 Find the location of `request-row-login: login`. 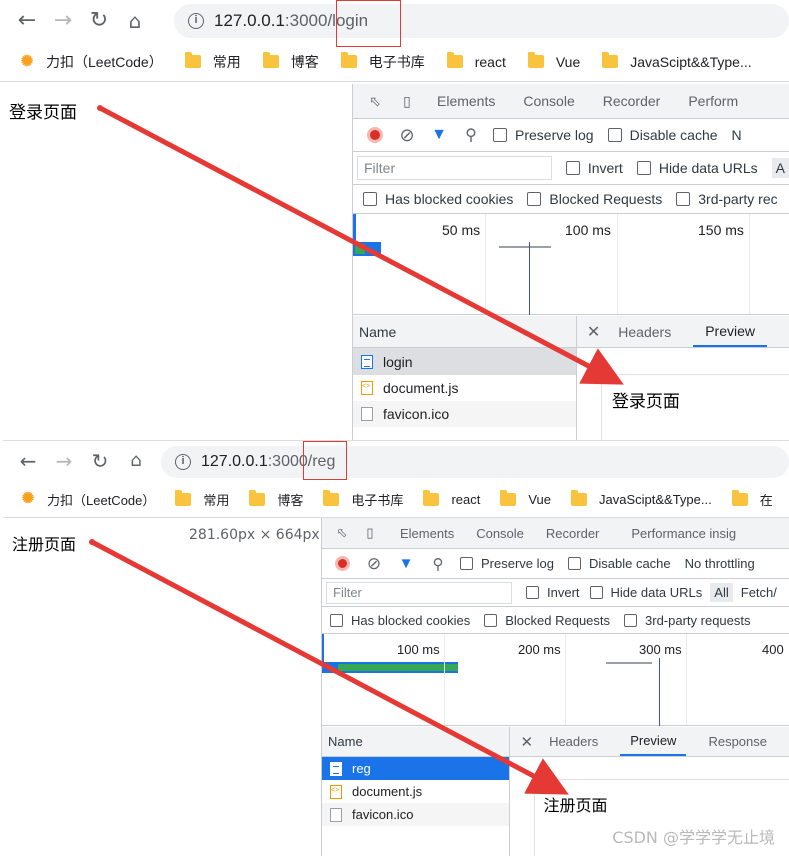

request-row-login: login is located at coordinates (464, 361).